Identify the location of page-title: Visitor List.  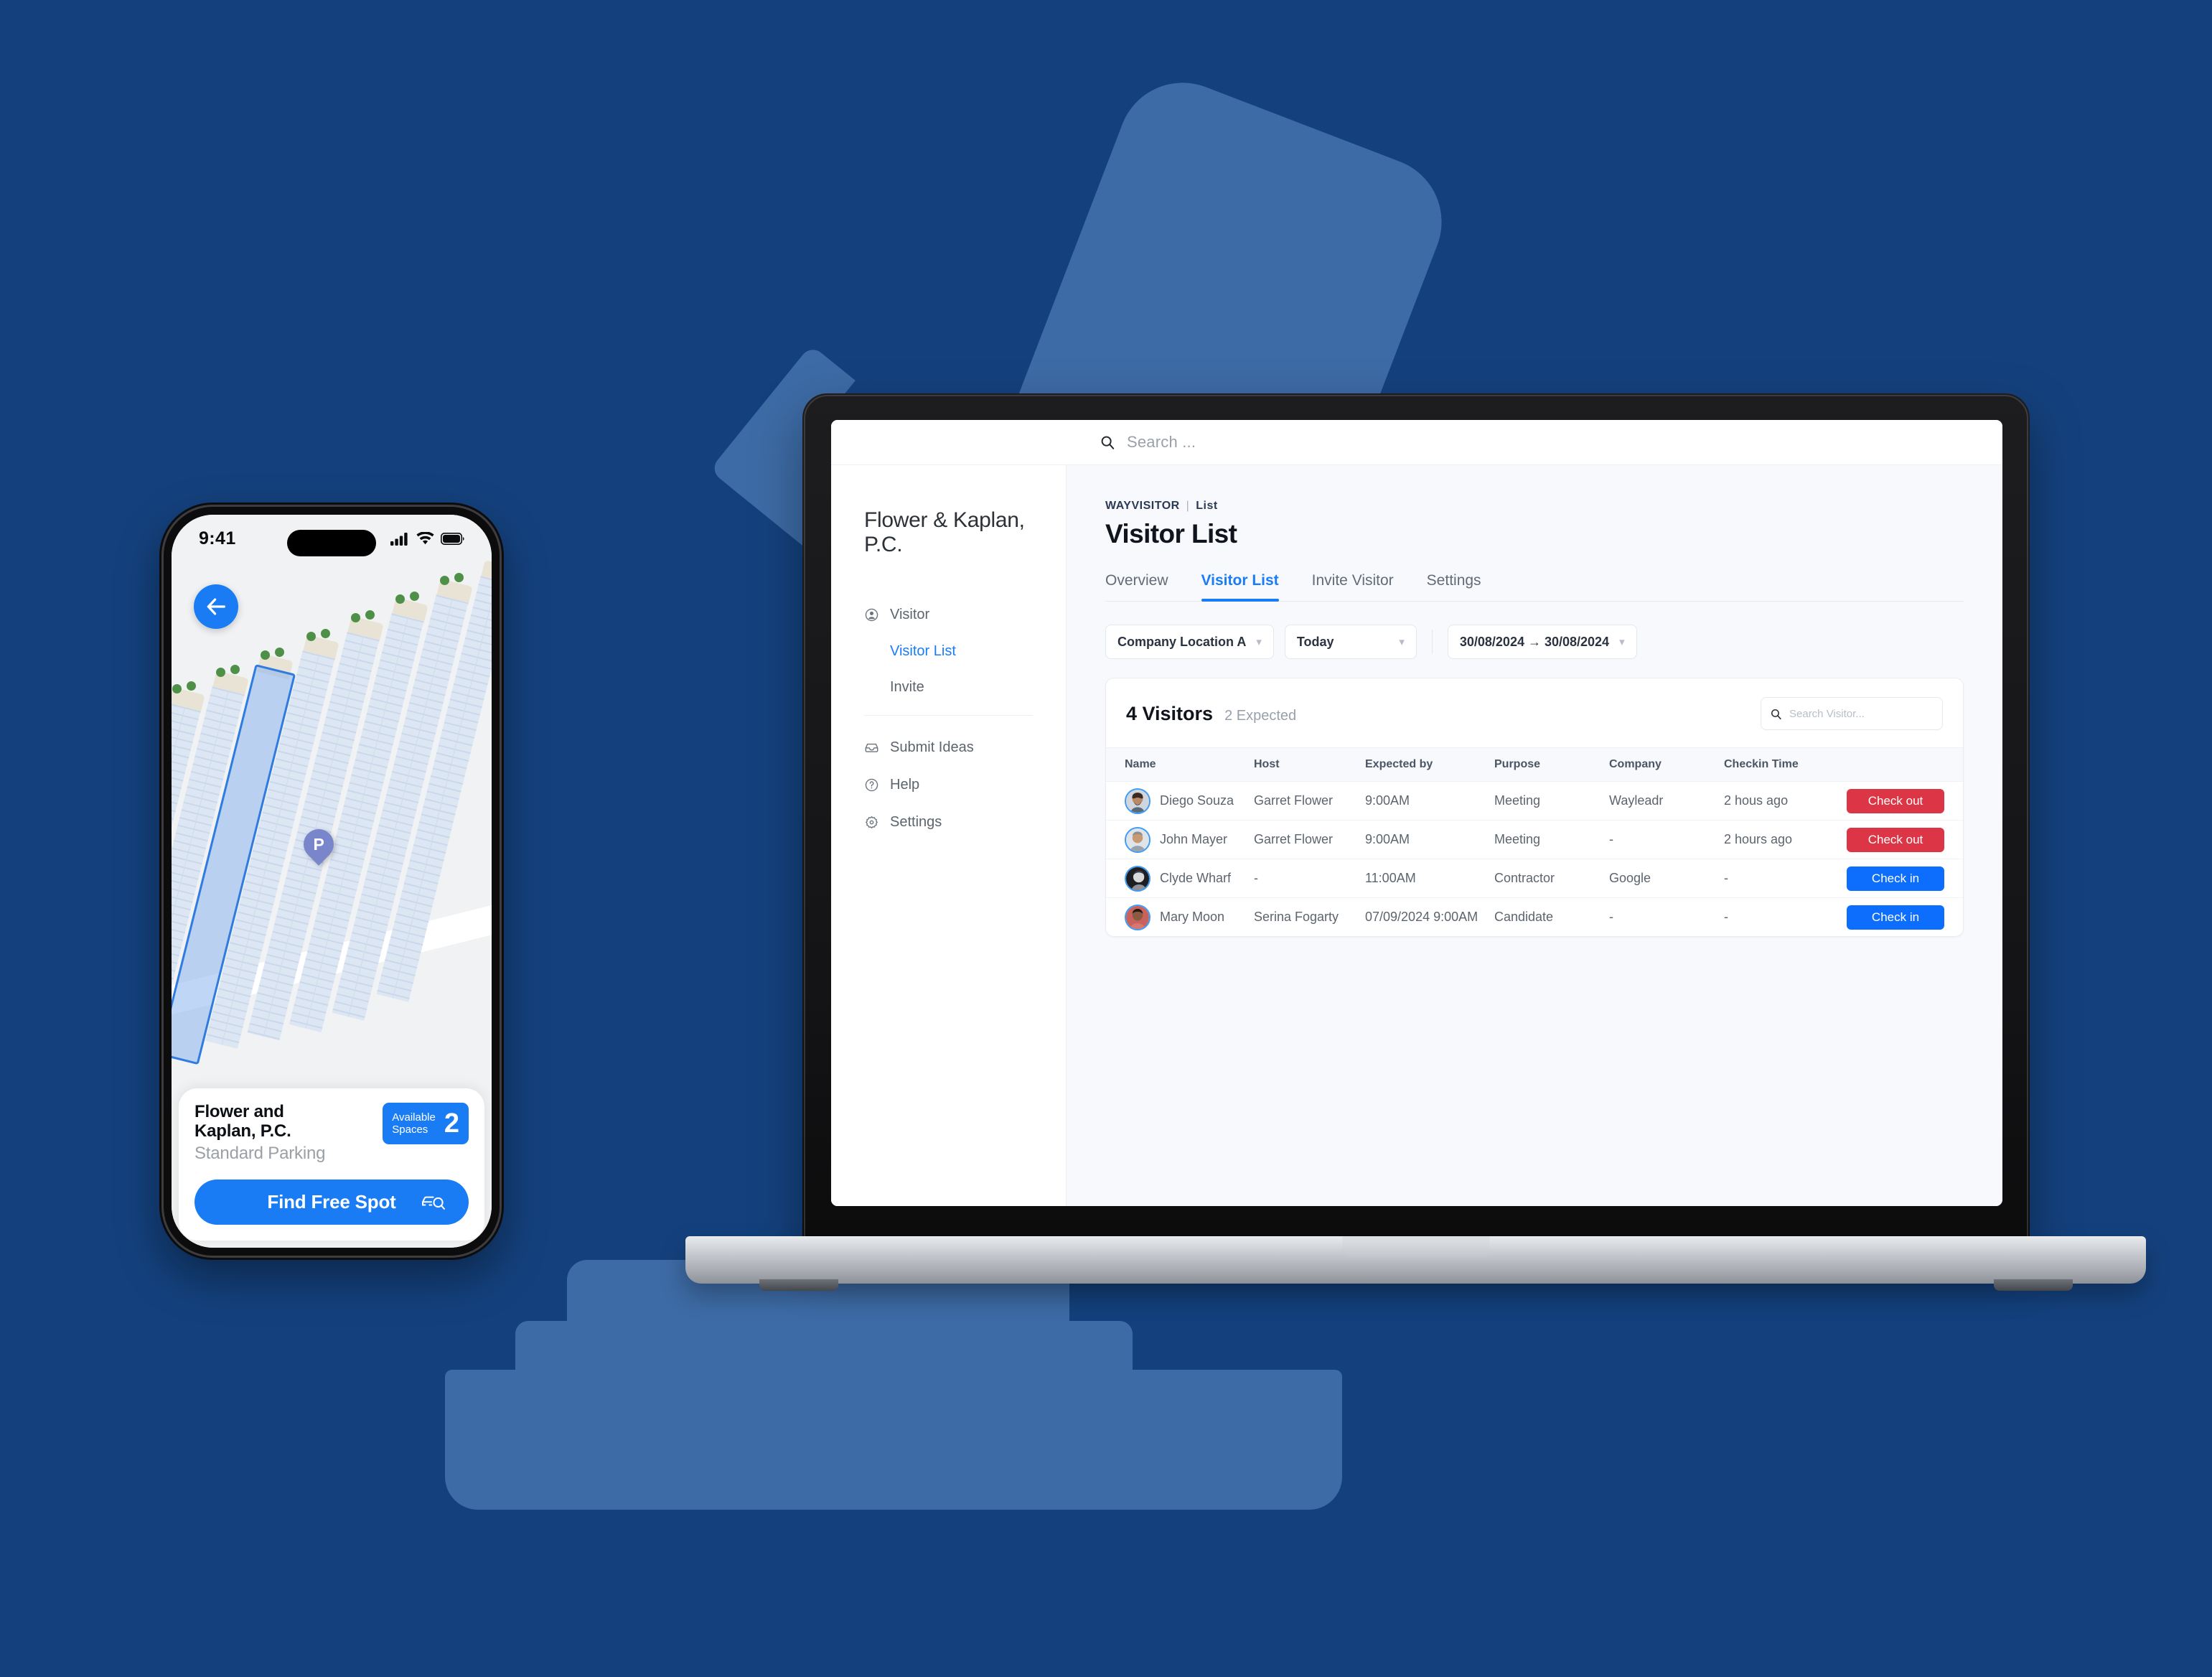
(1171, 533).